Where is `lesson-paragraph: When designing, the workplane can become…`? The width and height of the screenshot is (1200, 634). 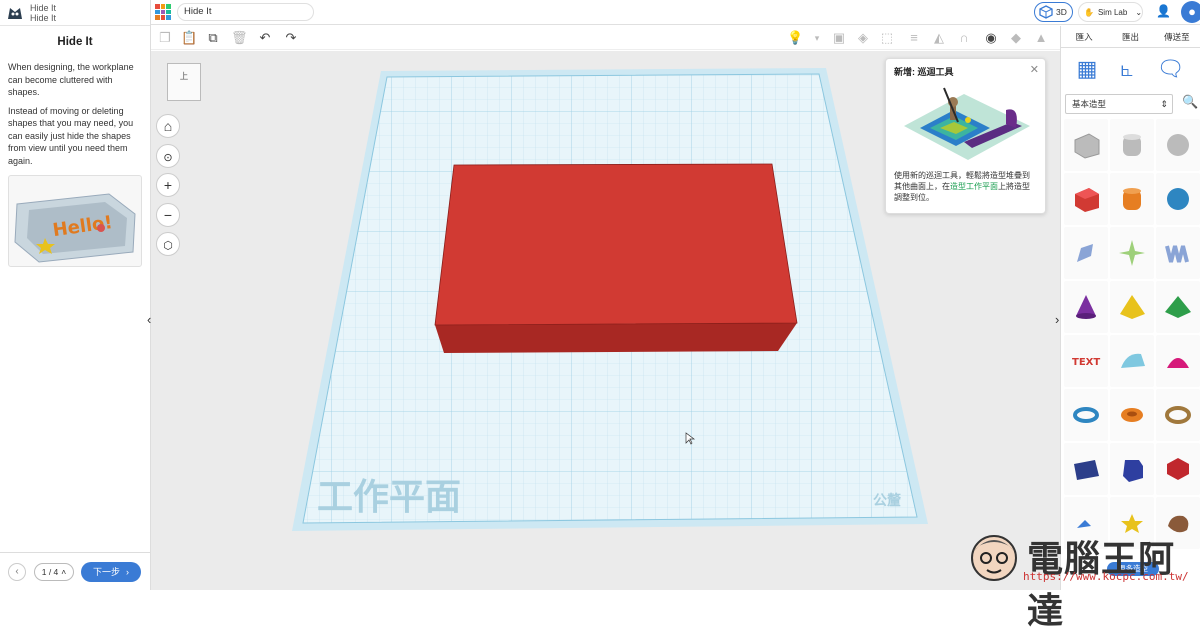 lesson-paragraph: When designing, the workplane can become… is located at coordinates (71, 79).